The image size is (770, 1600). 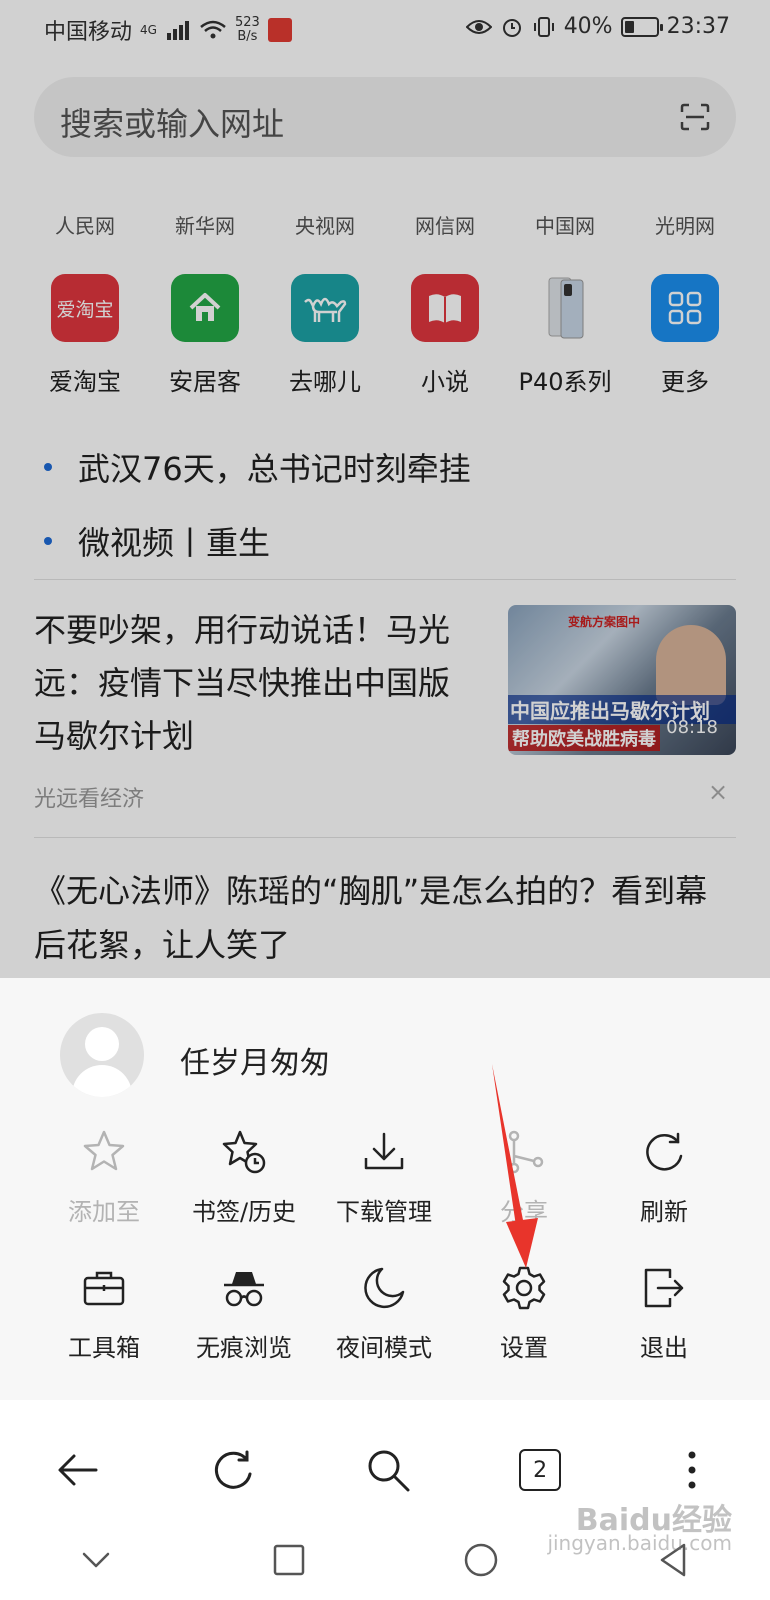 I want to click on app-shortcut-anjuke: 安居客, so click(x=205, y=335).